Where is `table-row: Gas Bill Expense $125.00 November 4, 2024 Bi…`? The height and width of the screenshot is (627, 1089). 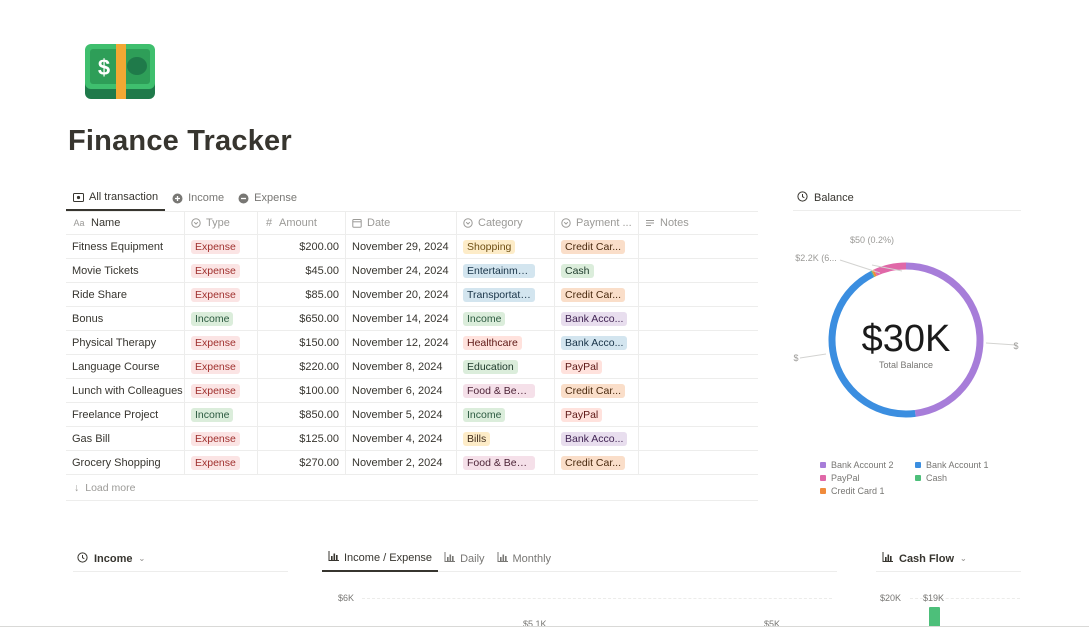 table-row: Gas Bill Expense $125.00 November 4, 2024 Bi… is located at coordinates (412, 438).